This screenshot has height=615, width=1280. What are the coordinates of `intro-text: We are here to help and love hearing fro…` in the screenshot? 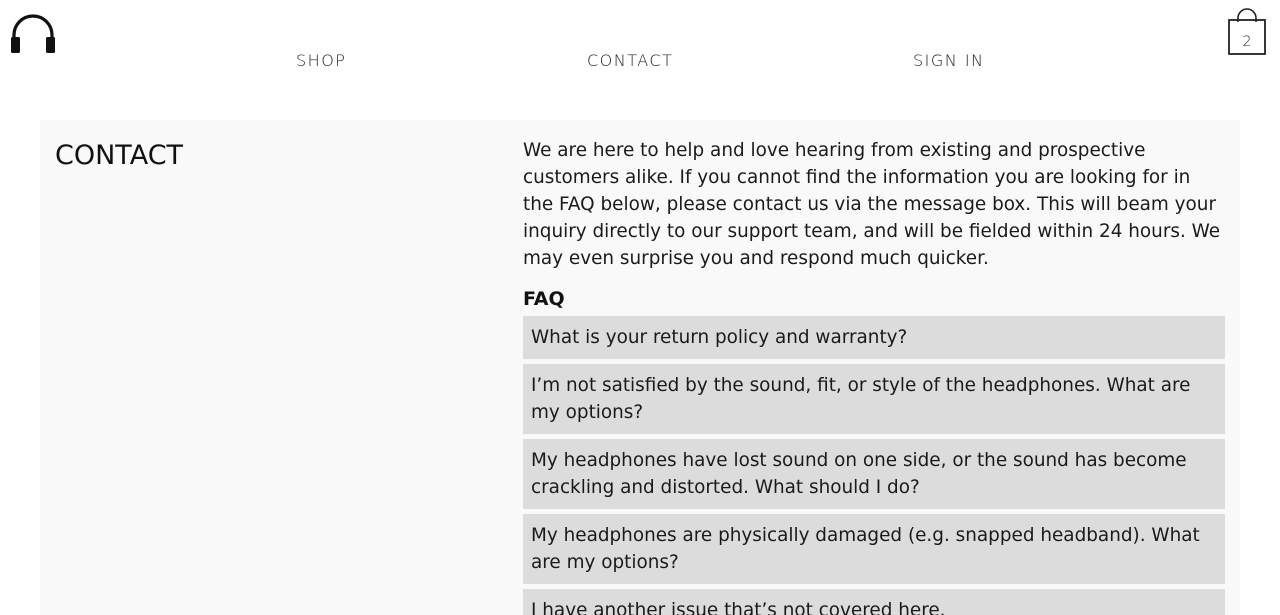 It's located at (872, 204).